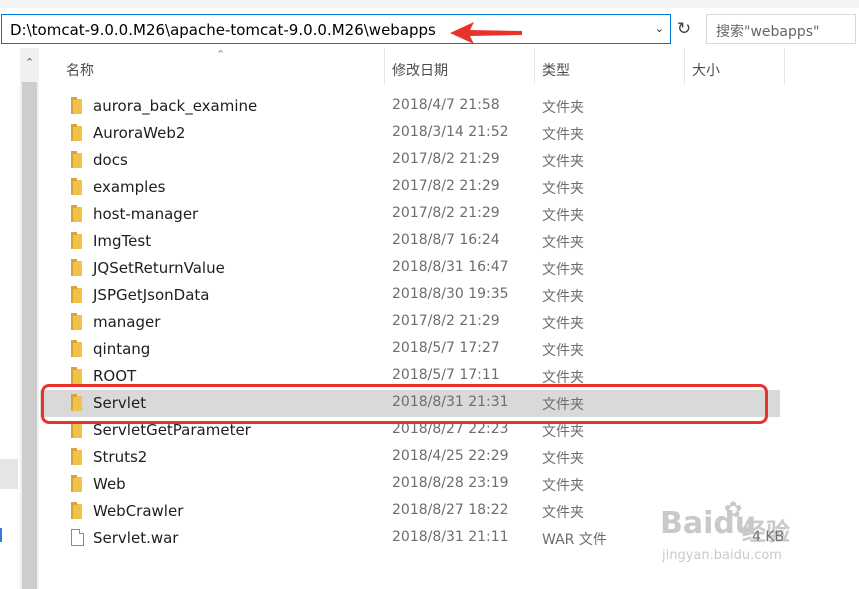 The image size is (859, 589). I want to click on file-row: aurora_back_examine 2018/4/7 21:58 文件夹, so click(410, 106).